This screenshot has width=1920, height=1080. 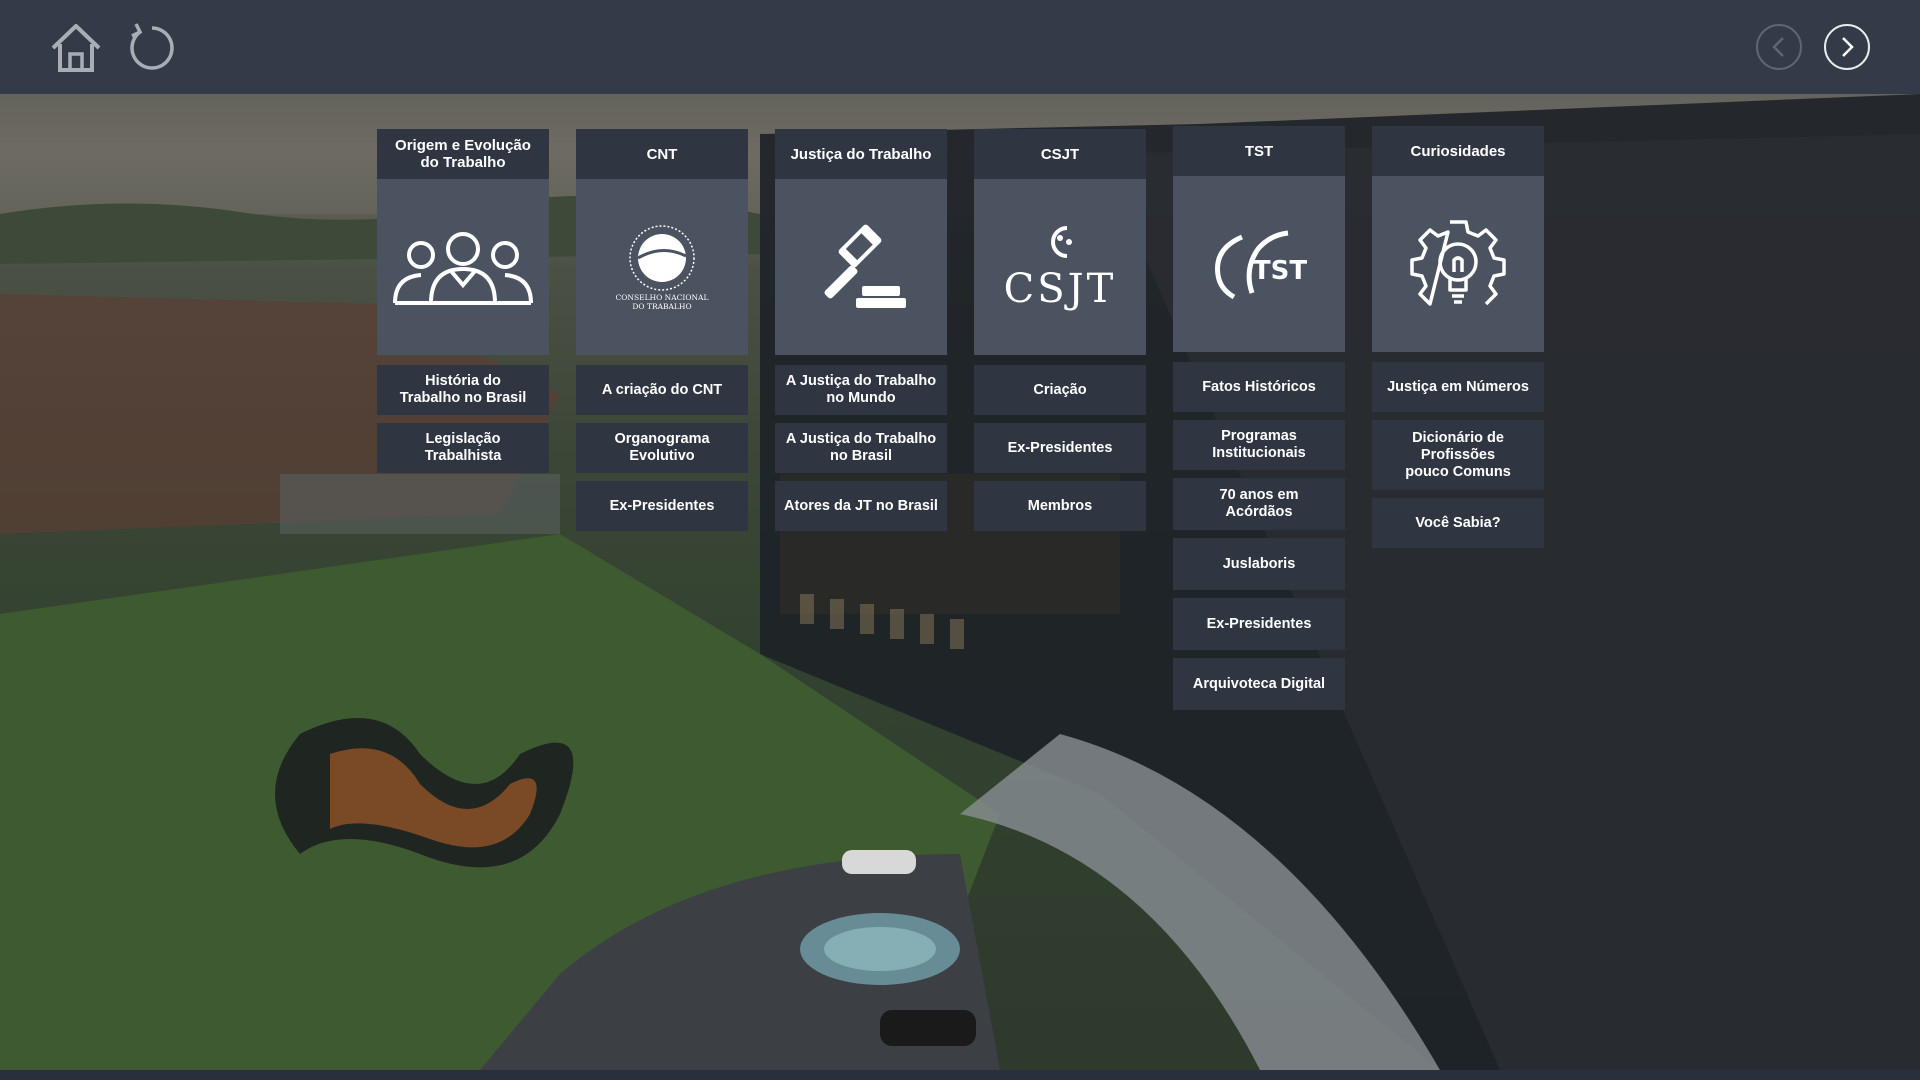 I want to click on svg-text: DO TRABALHO, so click(x=661, y=306).